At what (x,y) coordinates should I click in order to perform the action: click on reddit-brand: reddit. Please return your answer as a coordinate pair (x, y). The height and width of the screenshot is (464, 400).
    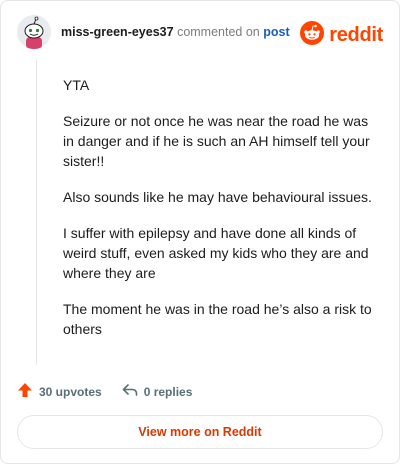
    Looking at the image, I should click on (341, 35).